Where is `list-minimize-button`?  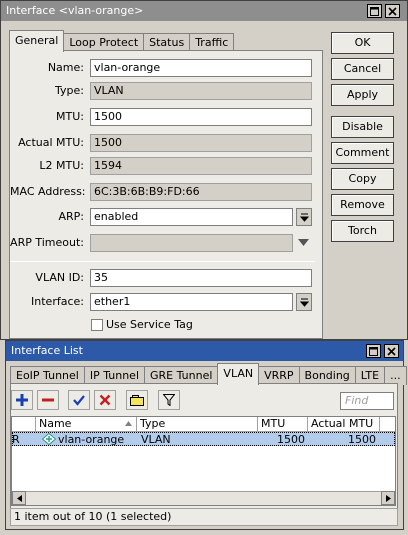 list-minimize-button is located at coordinates (373, 351).